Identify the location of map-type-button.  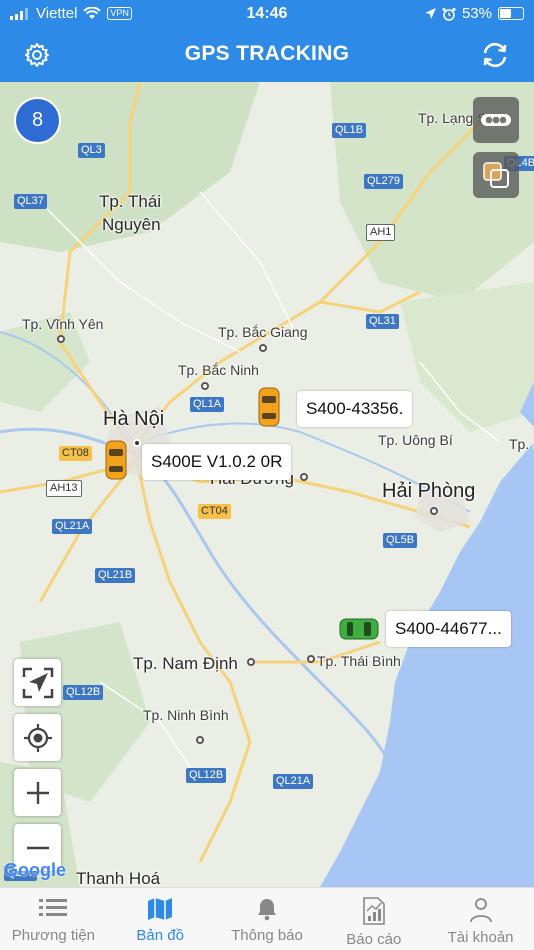
(496, 175).